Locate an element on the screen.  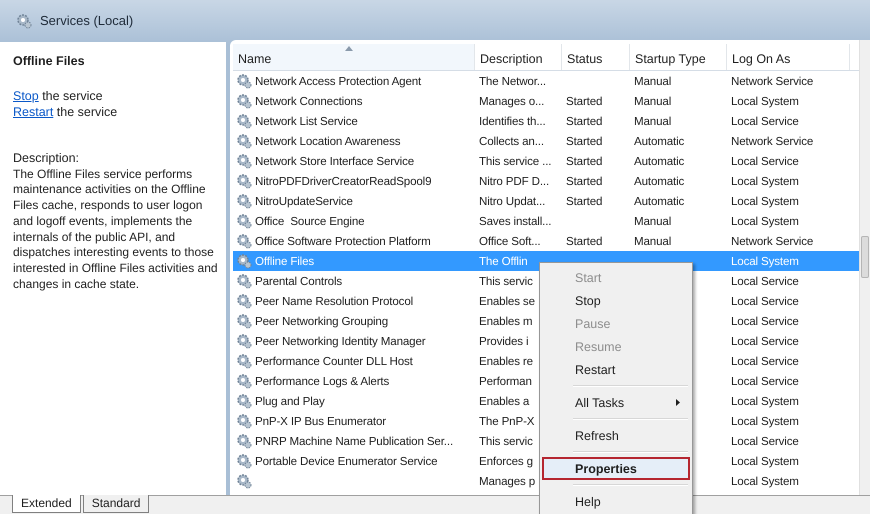
service-name: NitroPDFDriverCreatorReadSpool9 is located at coordinates (343, 181).